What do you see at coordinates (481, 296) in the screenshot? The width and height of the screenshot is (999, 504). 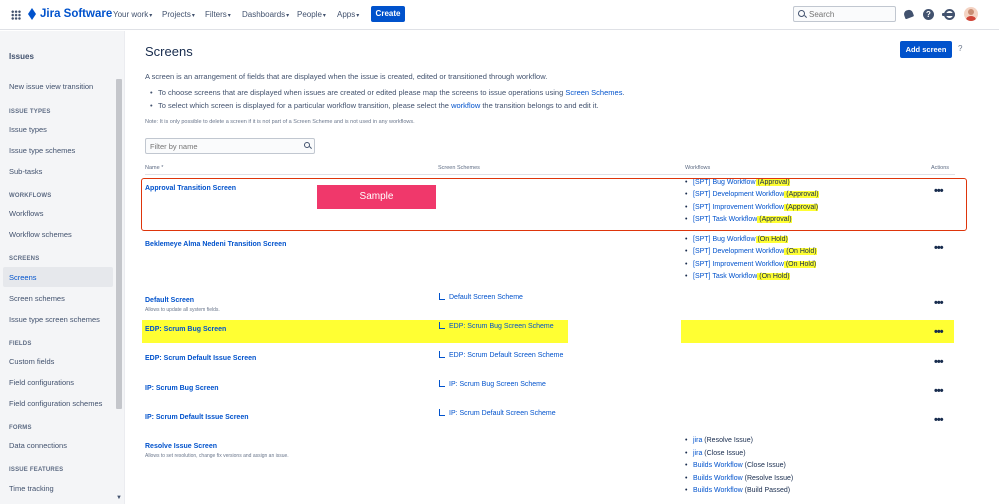 I see `screen-scheme-link: Default Screen Scheme` at bounding box center [481, 296].